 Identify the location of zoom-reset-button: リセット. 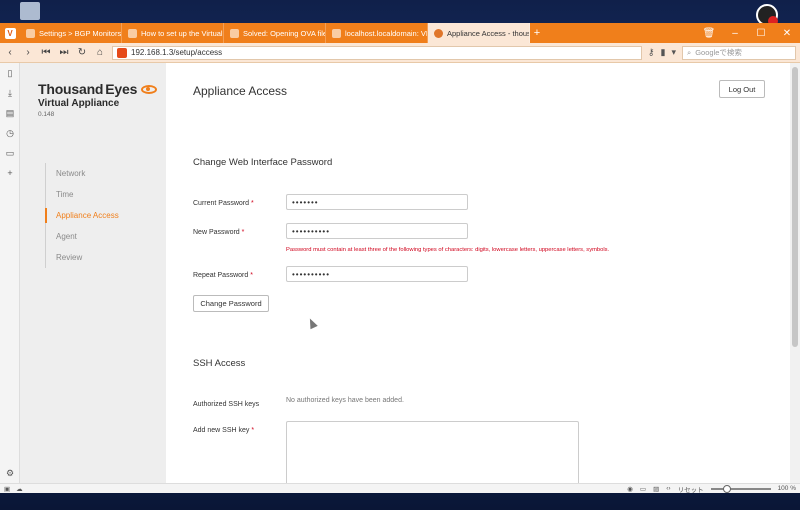
(691, 489).